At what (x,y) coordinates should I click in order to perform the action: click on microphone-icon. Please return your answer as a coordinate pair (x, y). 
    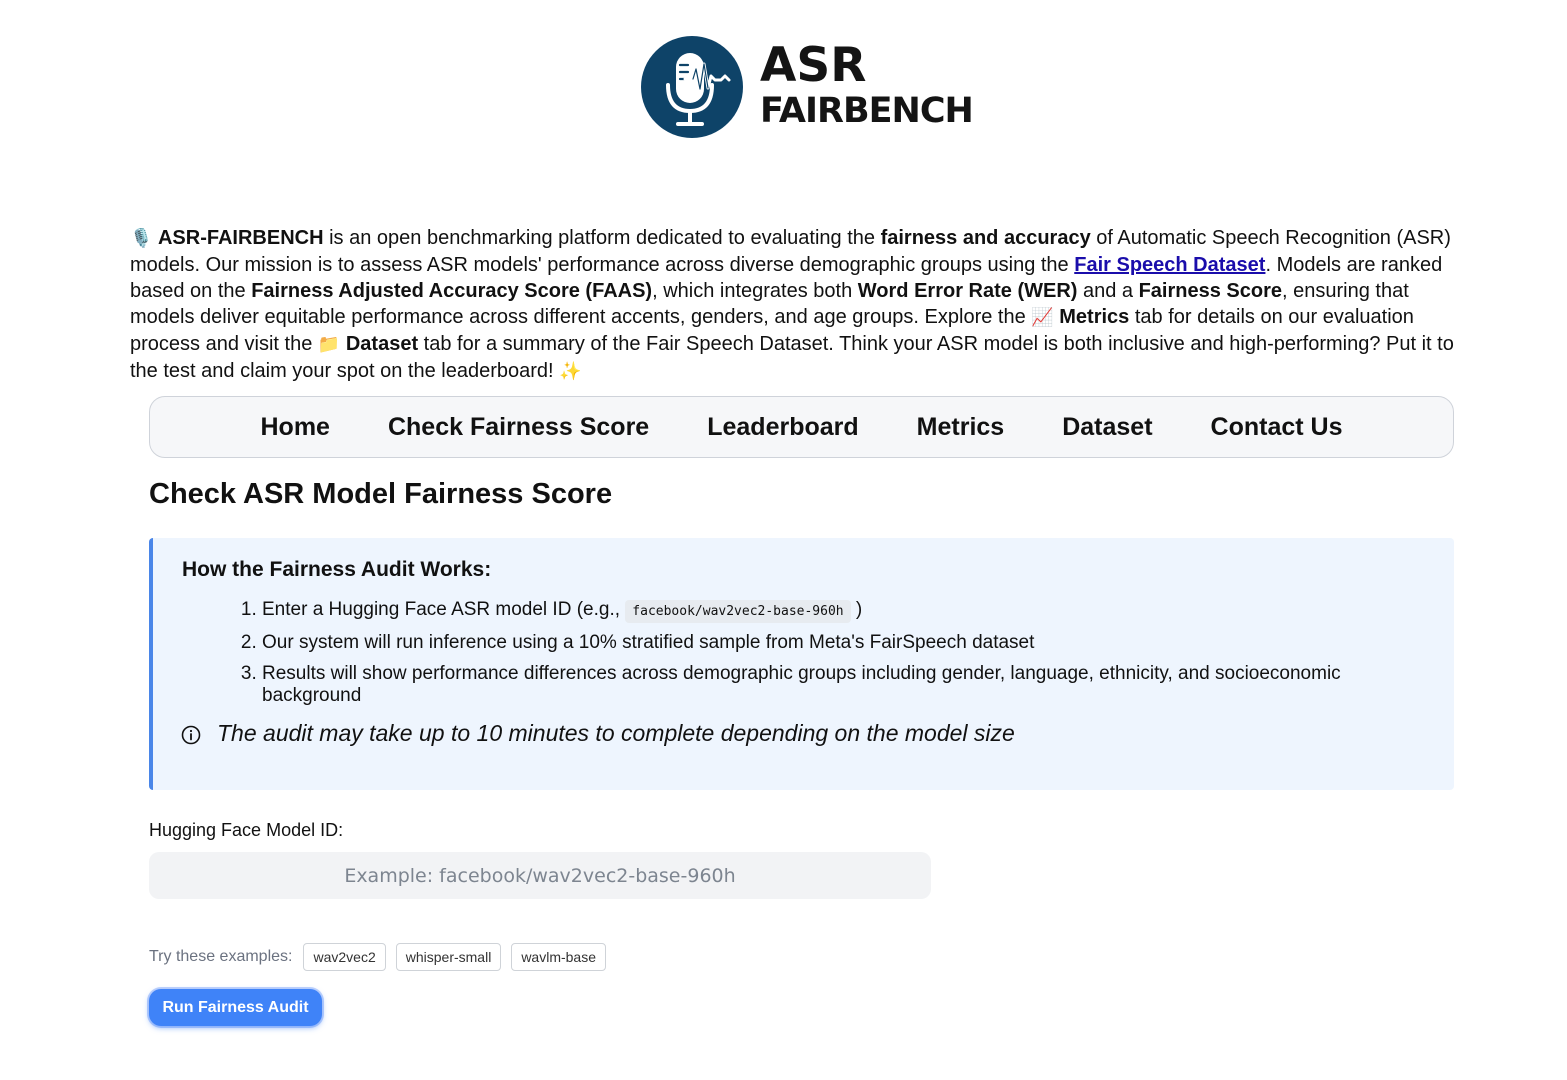
    Looking at the image, I should click on (692, 87).